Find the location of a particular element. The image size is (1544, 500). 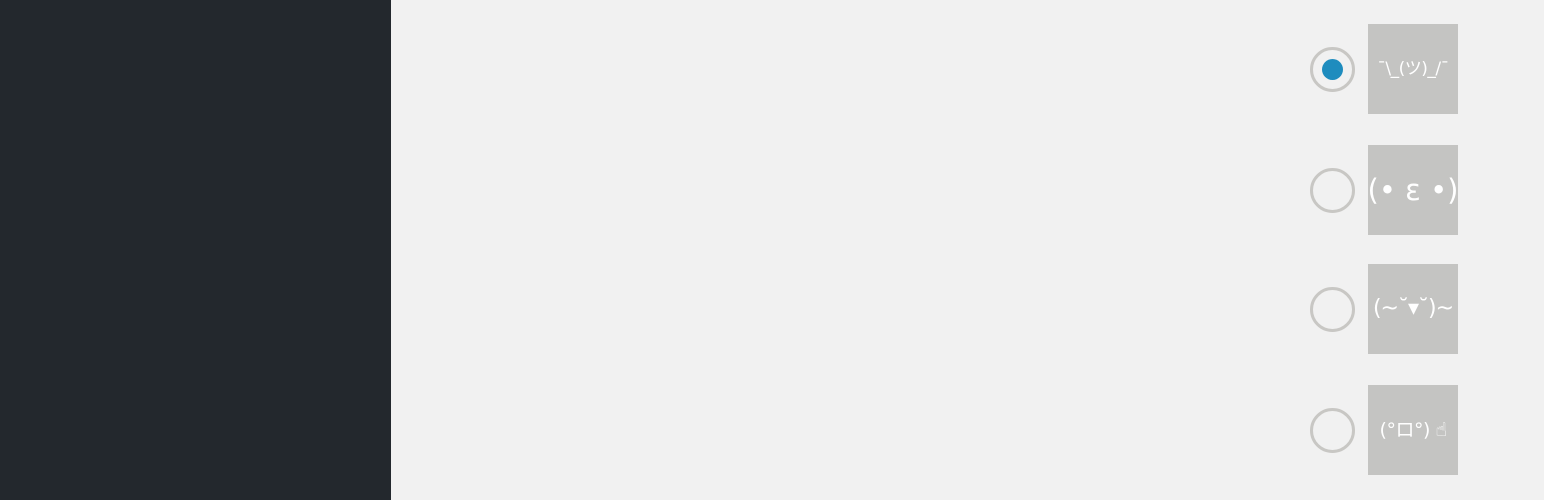

emoticon-tile-point: (°ロ°) ☝ is located at coordinates (1413, 430).